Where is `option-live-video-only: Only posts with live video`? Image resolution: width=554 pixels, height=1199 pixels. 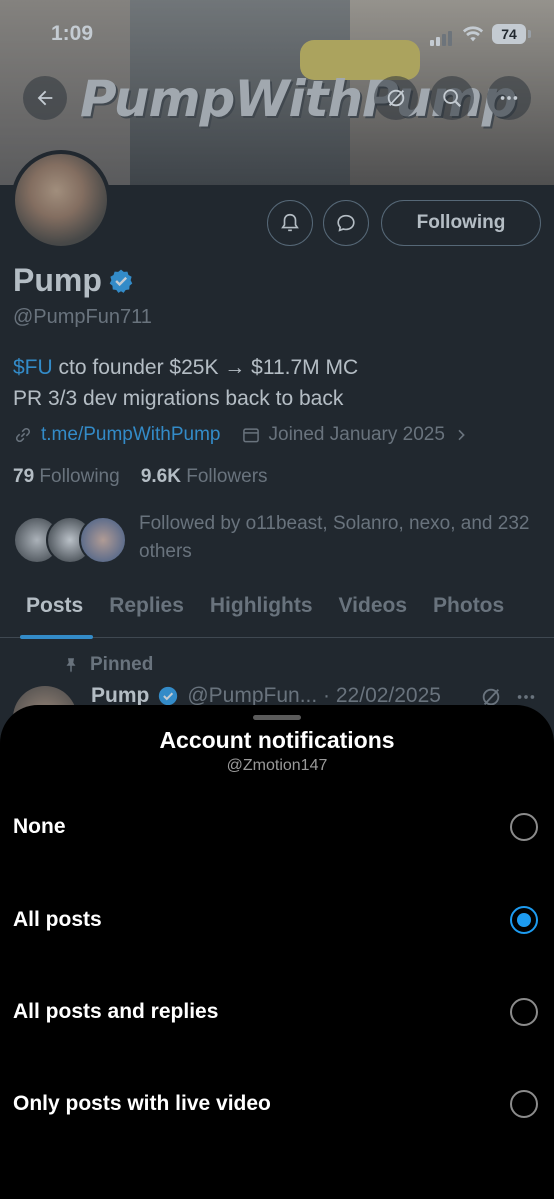
option-live-video-only: Only posts with live video is located at coordinates (277, 1104).